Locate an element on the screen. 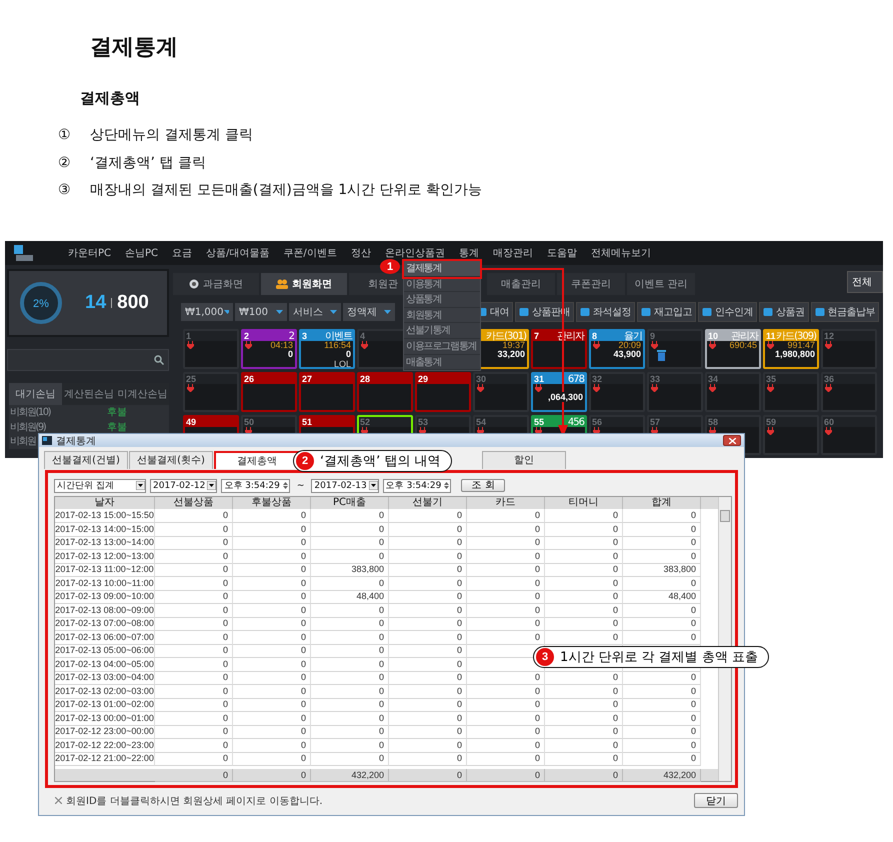  seat-number: 54 is located at coordinates (481, 422).